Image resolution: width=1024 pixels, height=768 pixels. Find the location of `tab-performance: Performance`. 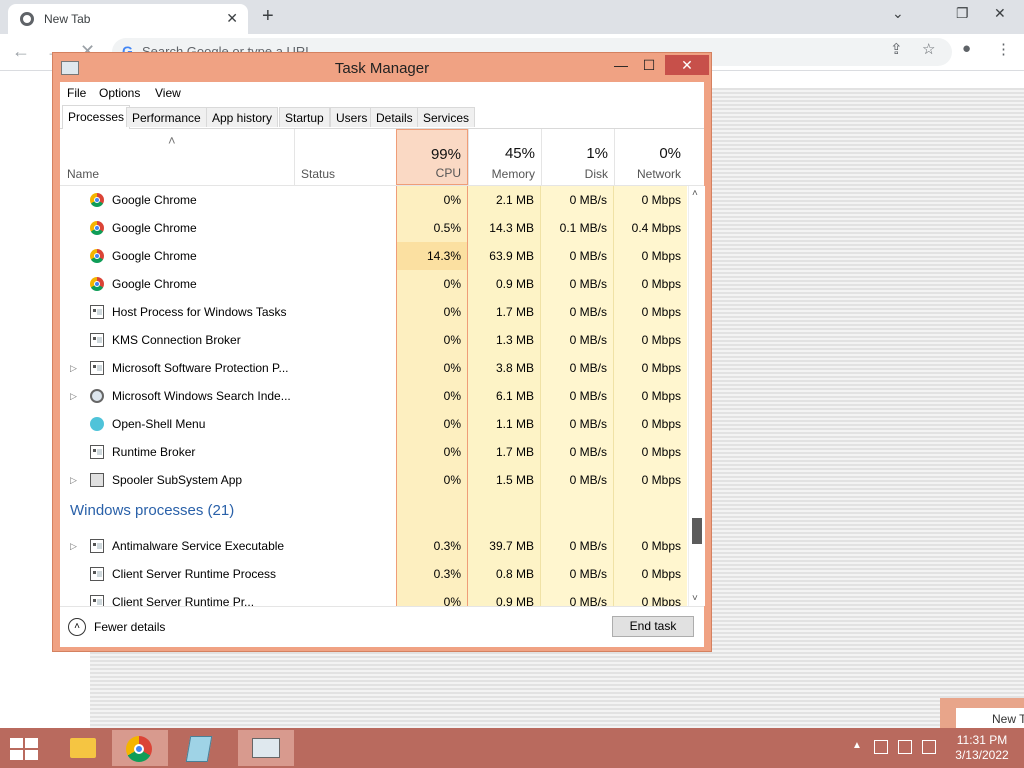

tab-performance: Performance is located at coordinates (166, 117).